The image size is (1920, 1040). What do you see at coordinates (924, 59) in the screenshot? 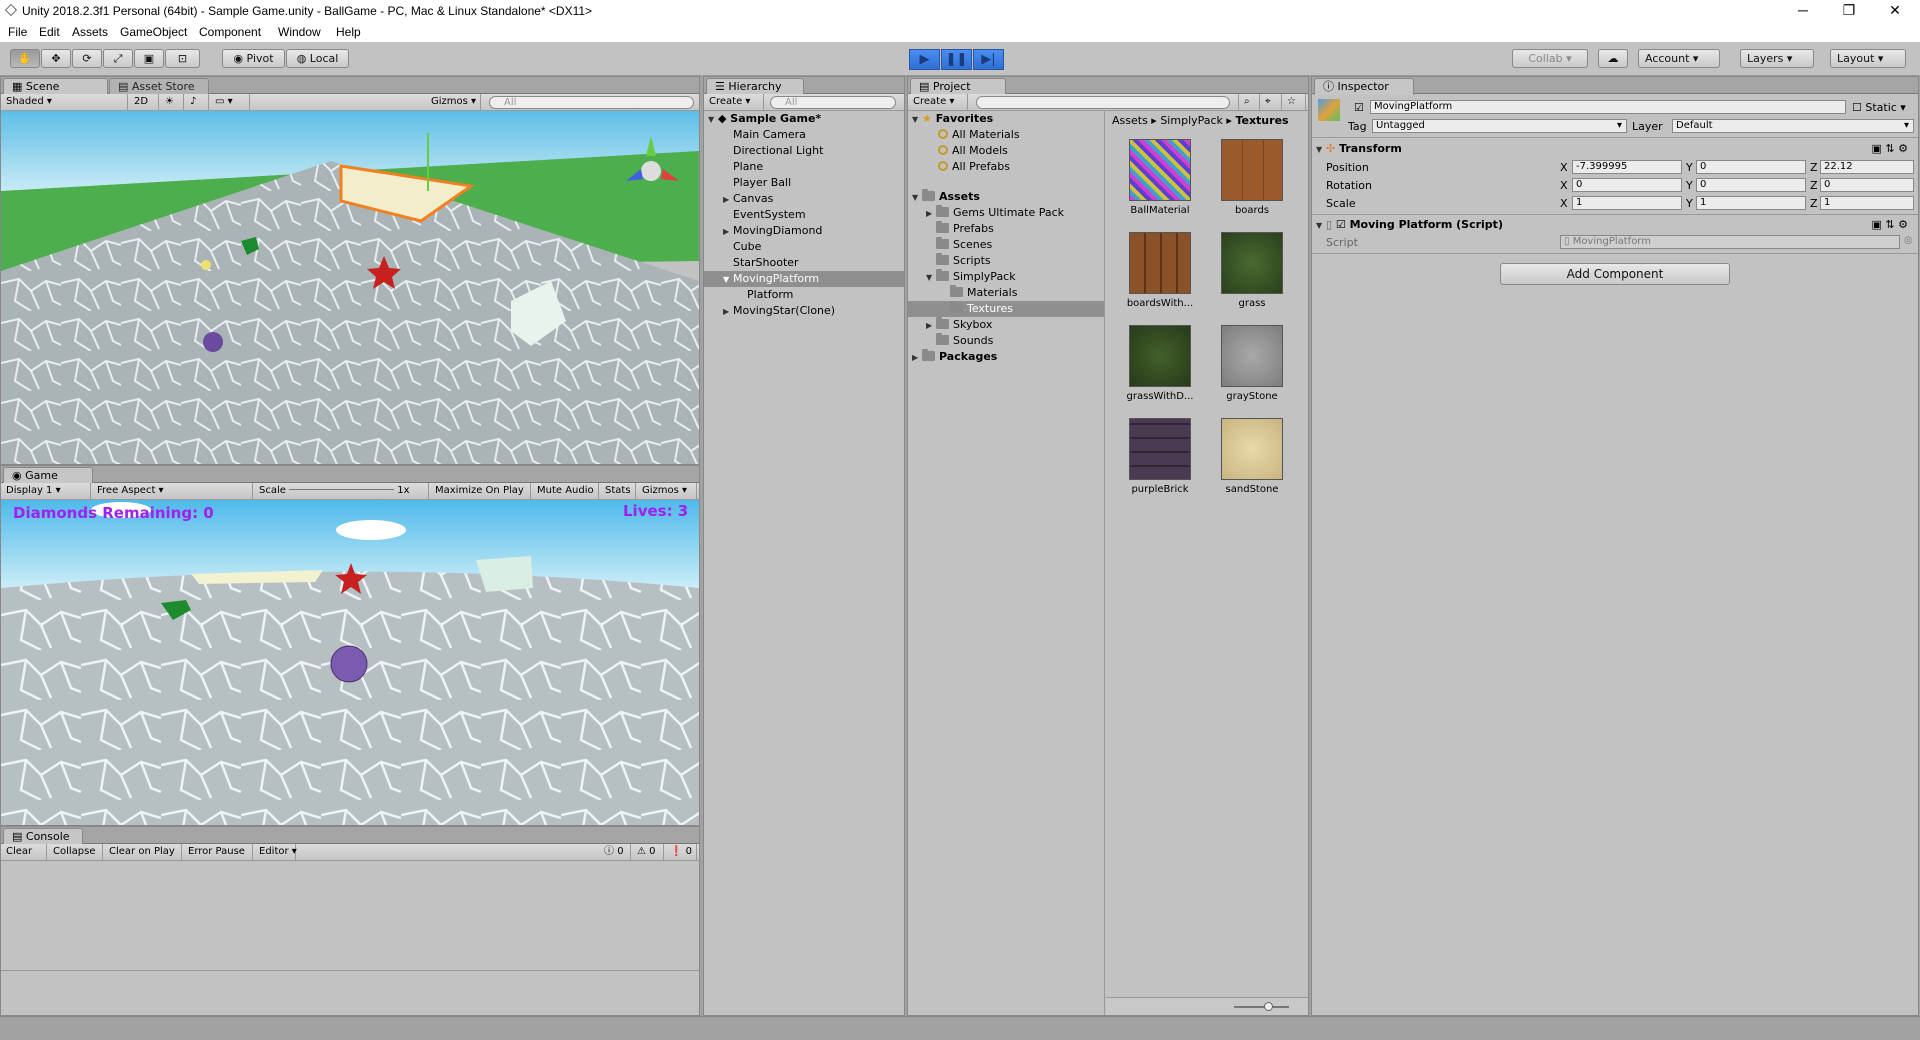
I see `play-button: ▶` at bounding box center [924, 59].